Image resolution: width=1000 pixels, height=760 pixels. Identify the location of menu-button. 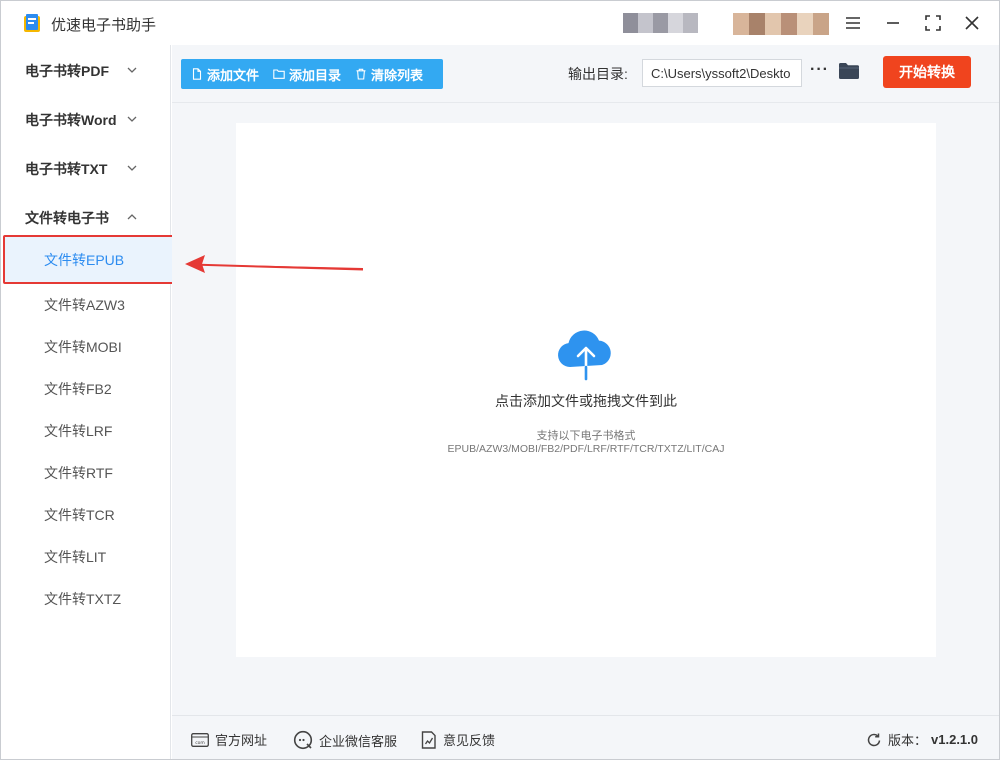
(853, 23).